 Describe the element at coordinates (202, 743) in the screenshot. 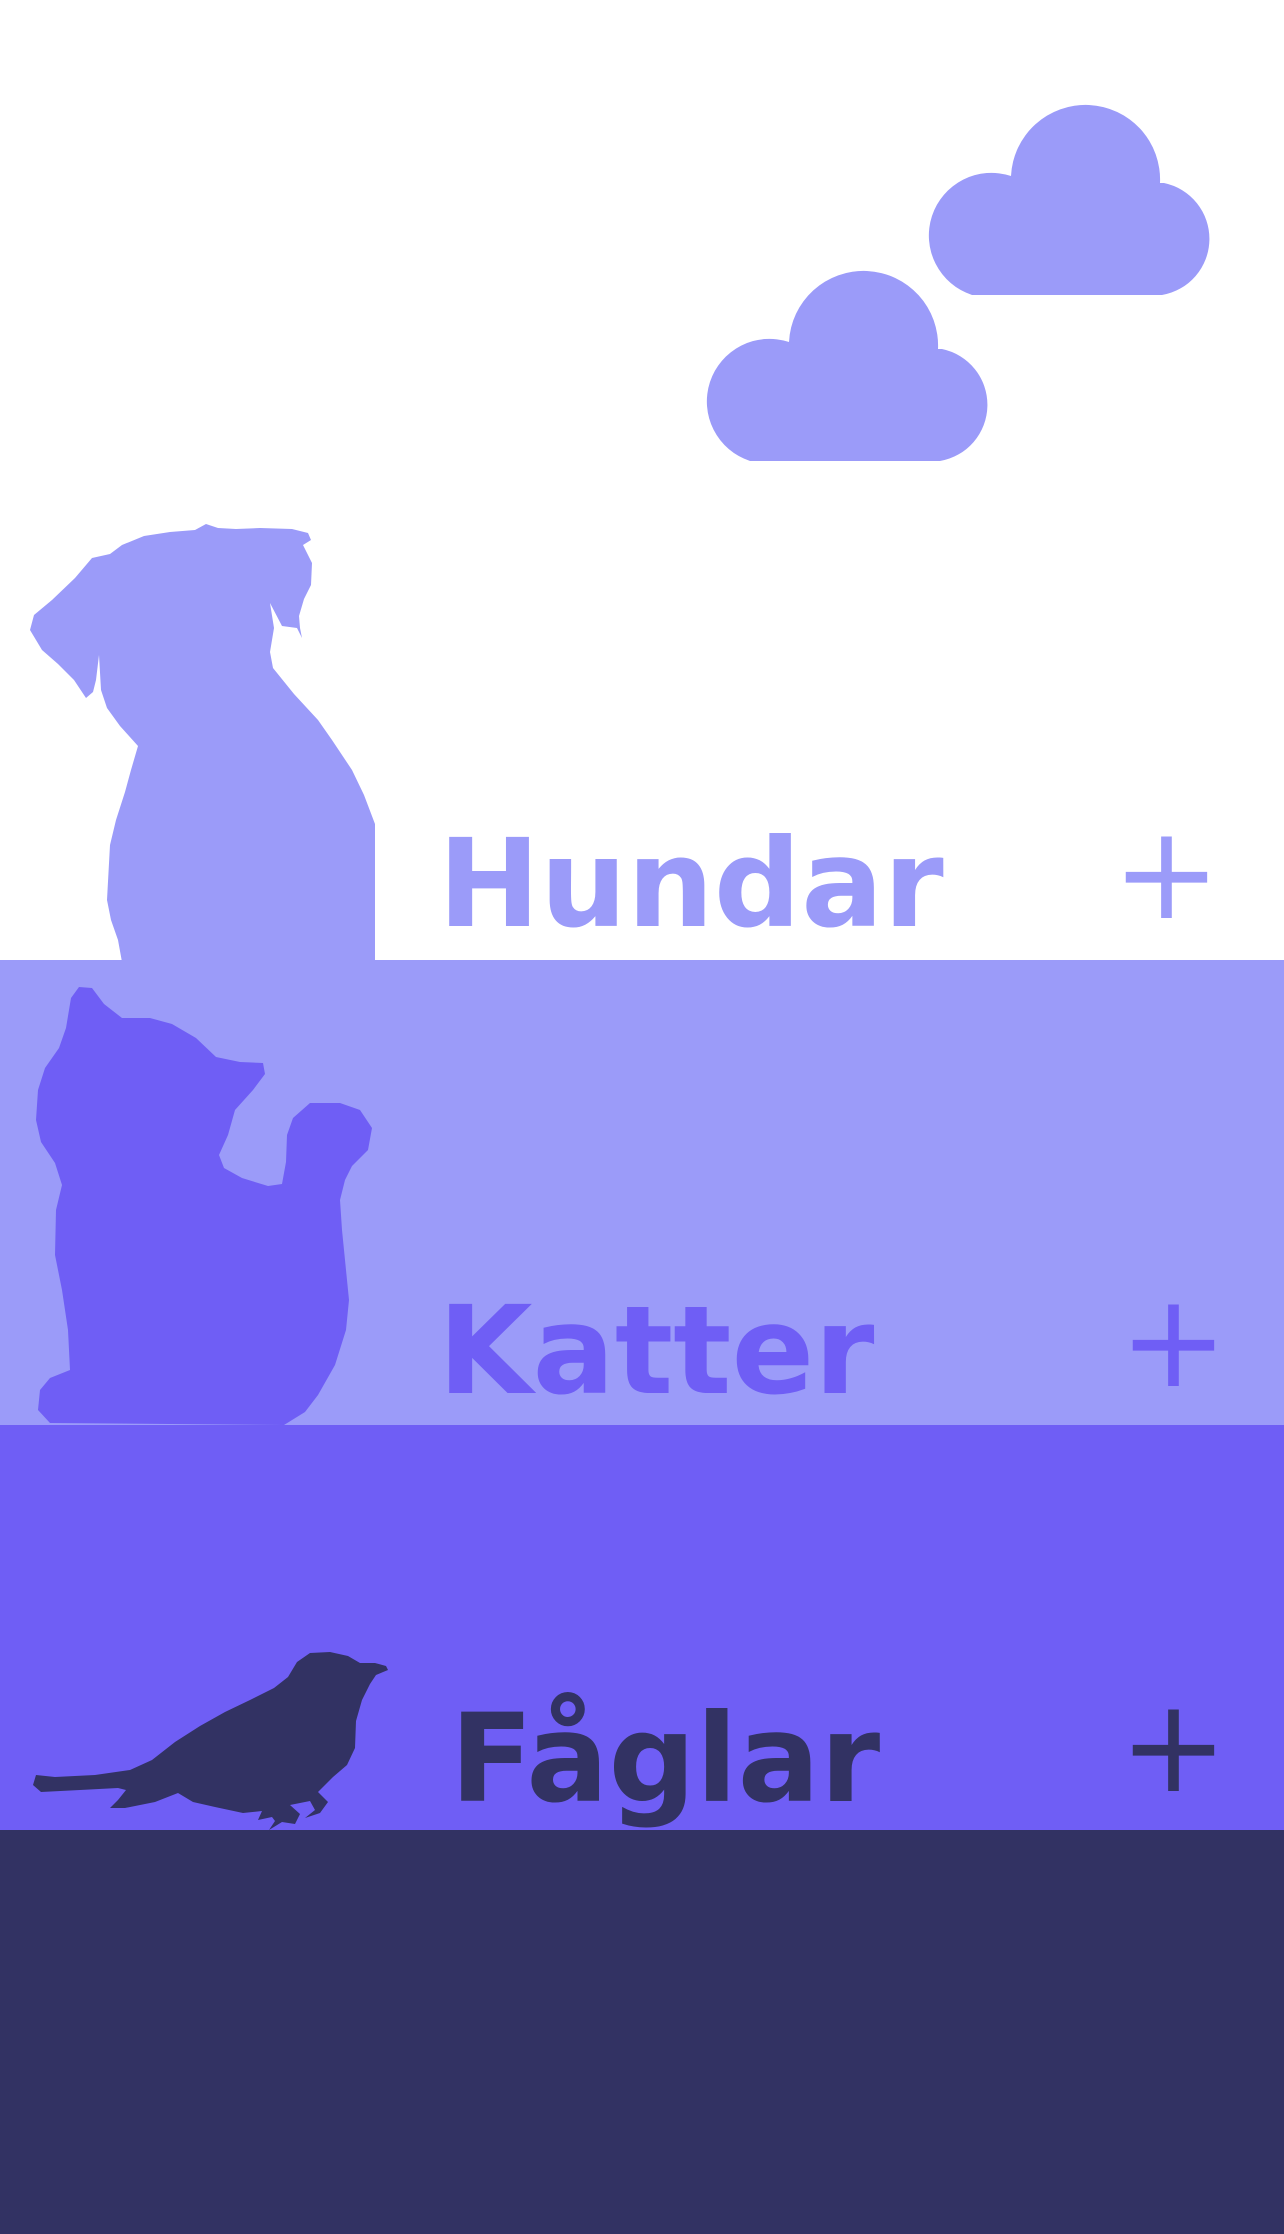

I see `dog-silhouette-icon` at that location.